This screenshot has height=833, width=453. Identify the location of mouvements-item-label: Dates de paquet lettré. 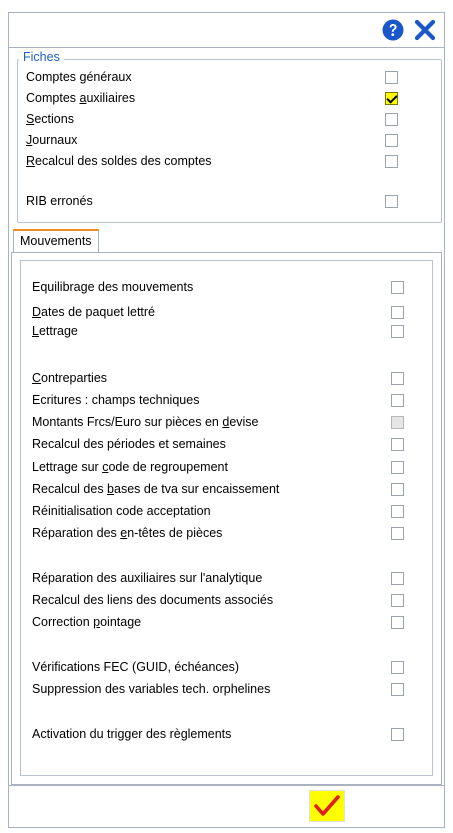
(93, 312).